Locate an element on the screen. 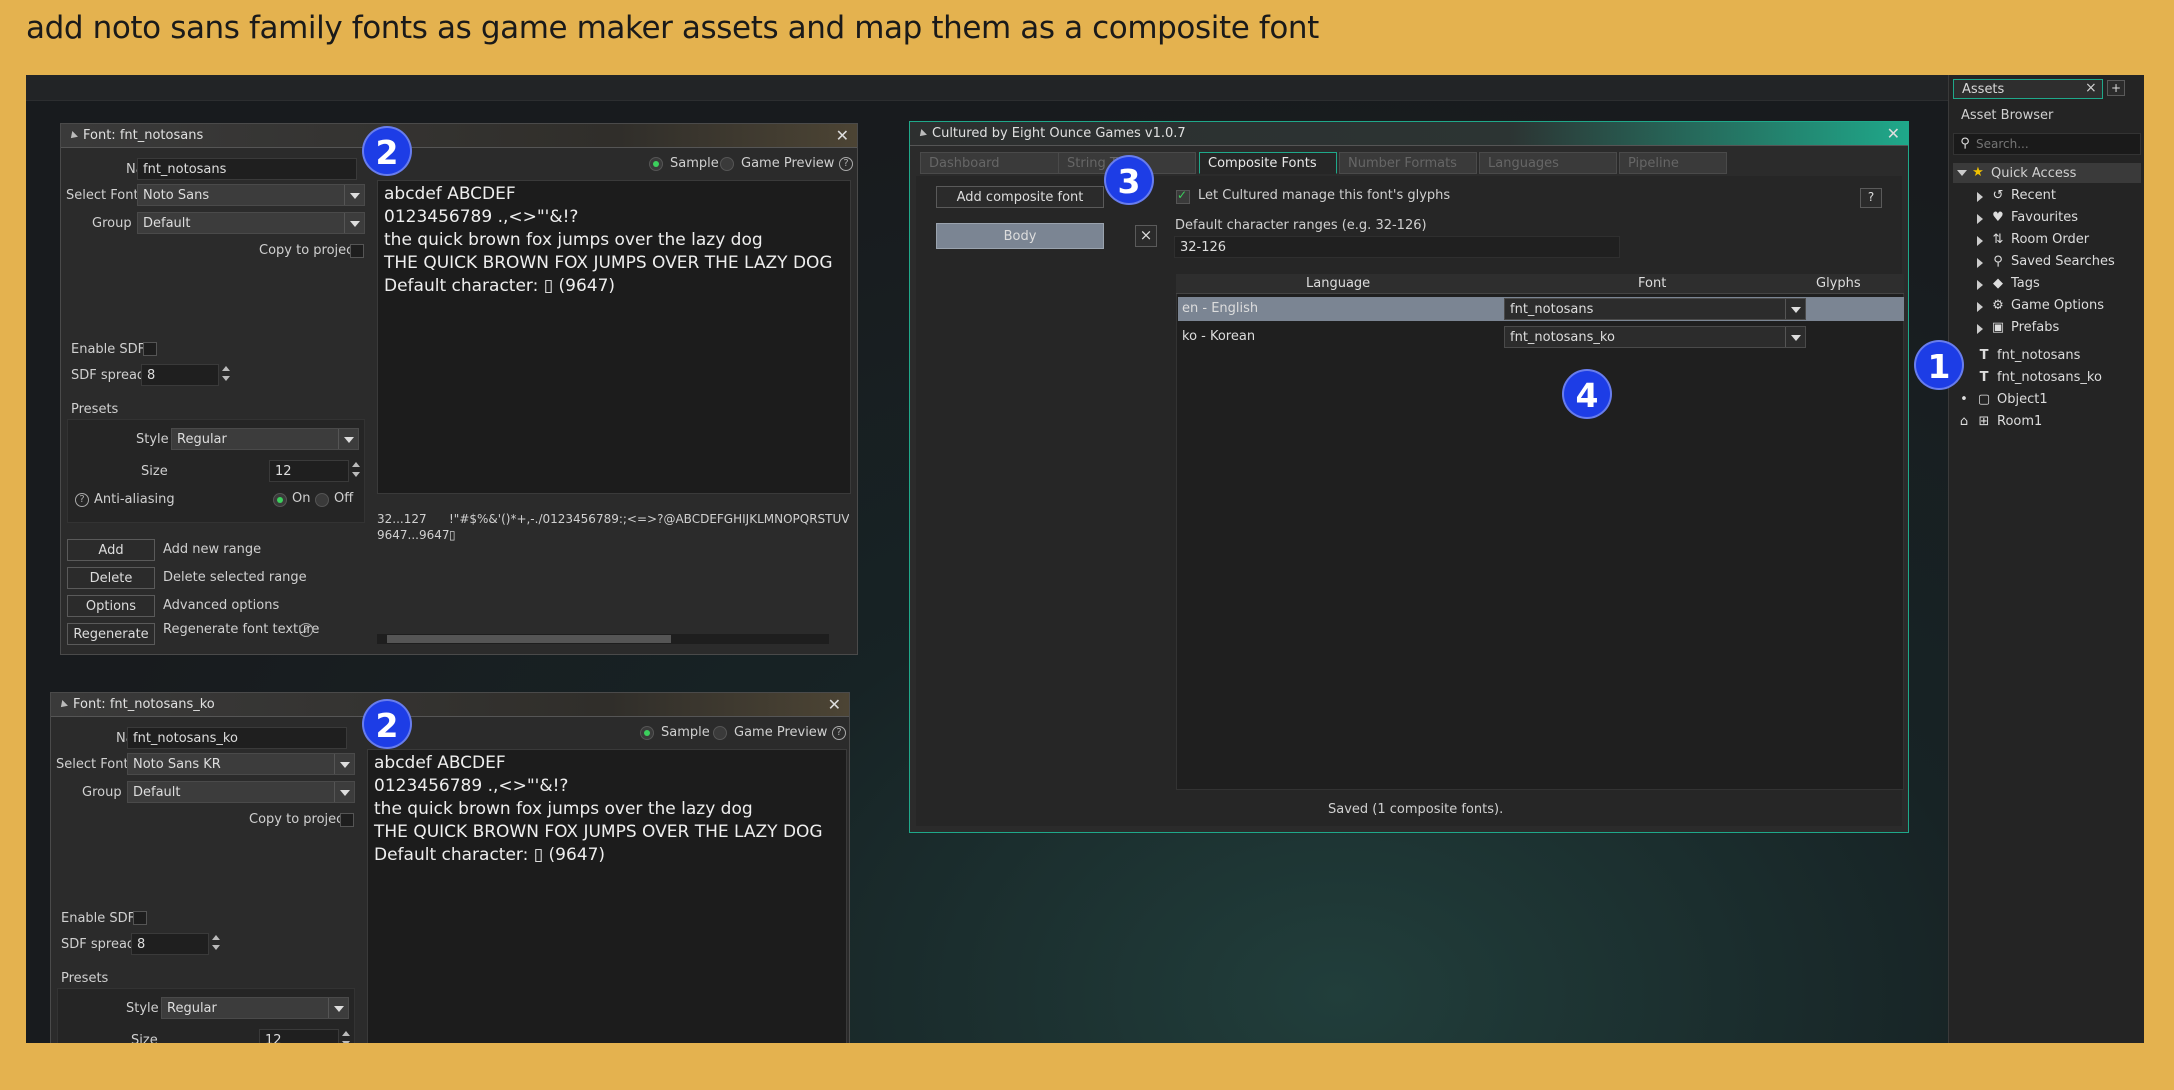 This screenshot has height=1090, width=2174. tab-assets-label: Assets is located at coordinates (1983, 89).